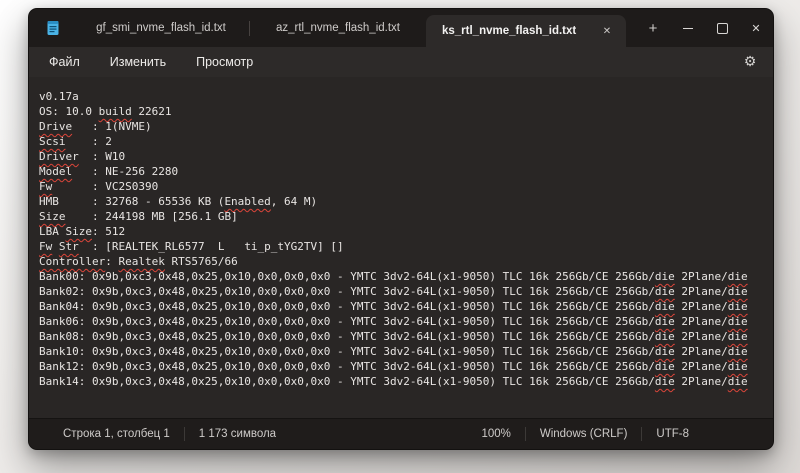 The image size is (800, 473). What do you see at coordinates (509, 31) in the screenshot?
I see `tab-label: ks_rtl_nvme_flash_id.txt` at bounding box center [509, 31].